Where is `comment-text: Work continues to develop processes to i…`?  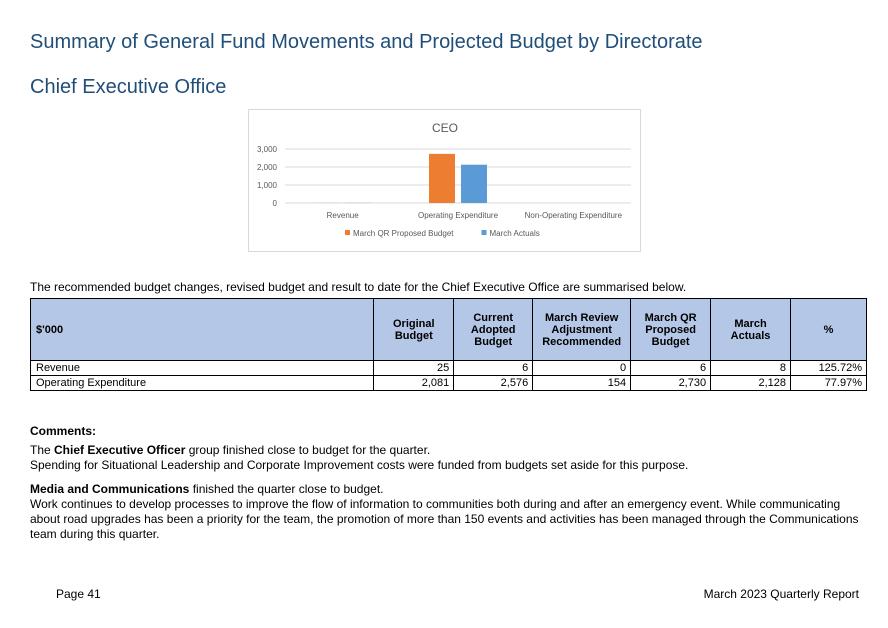
comment-text: Work continues to develop processes to i… is located at coordinates (444, 519).